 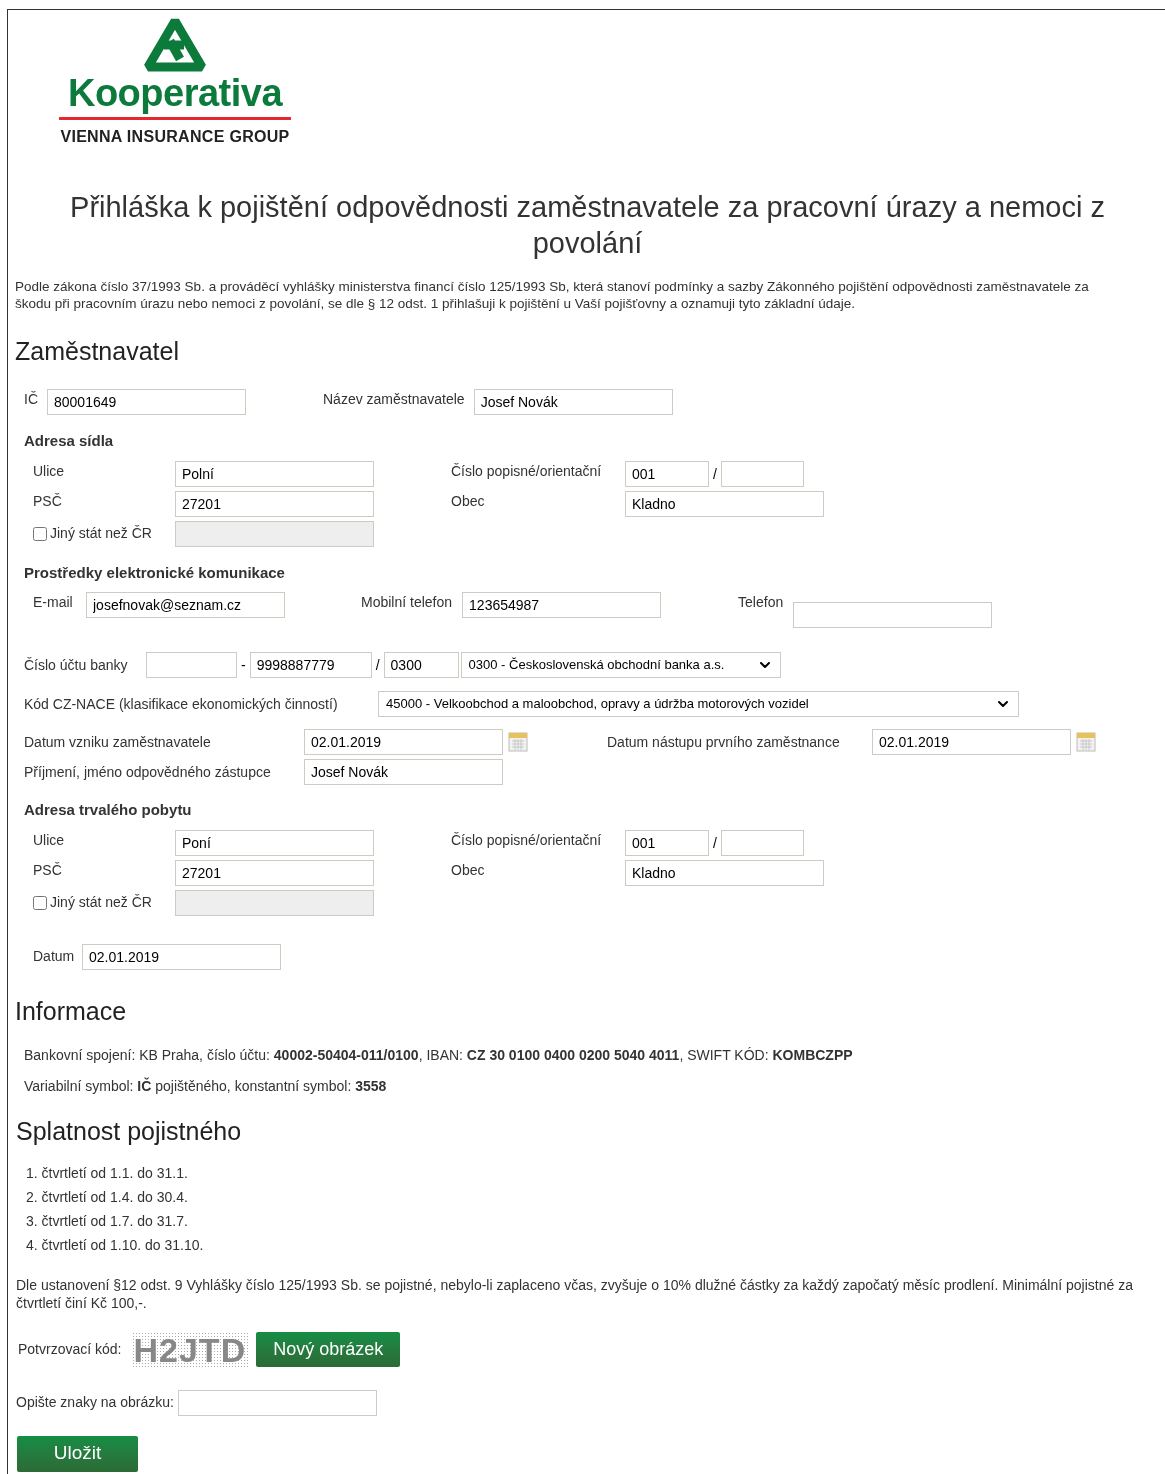 I want to click on dropdown: 0300 - Československá obchodní banka a.s., so click(x=620, y=665).